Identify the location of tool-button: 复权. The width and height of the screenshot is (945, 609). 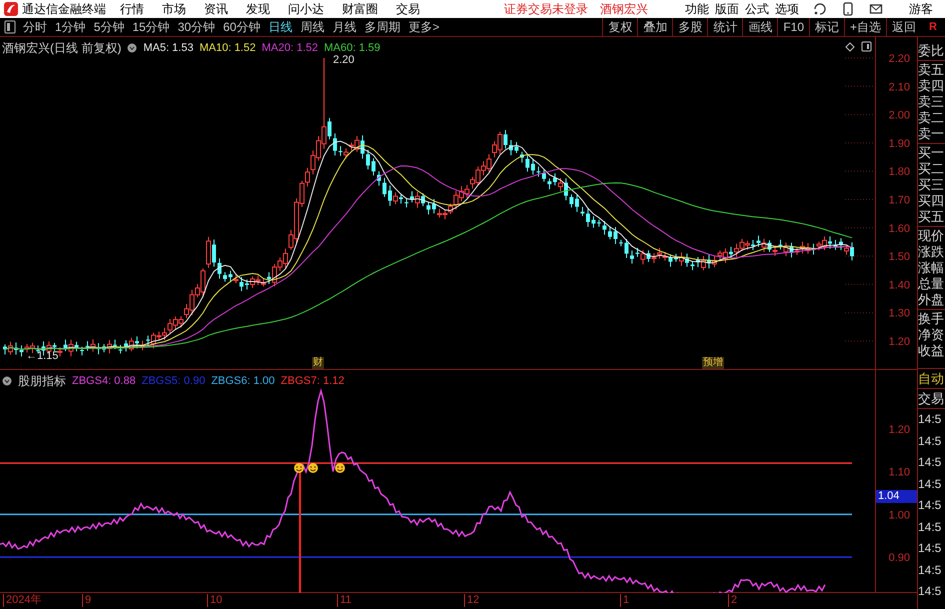
(620, 27).